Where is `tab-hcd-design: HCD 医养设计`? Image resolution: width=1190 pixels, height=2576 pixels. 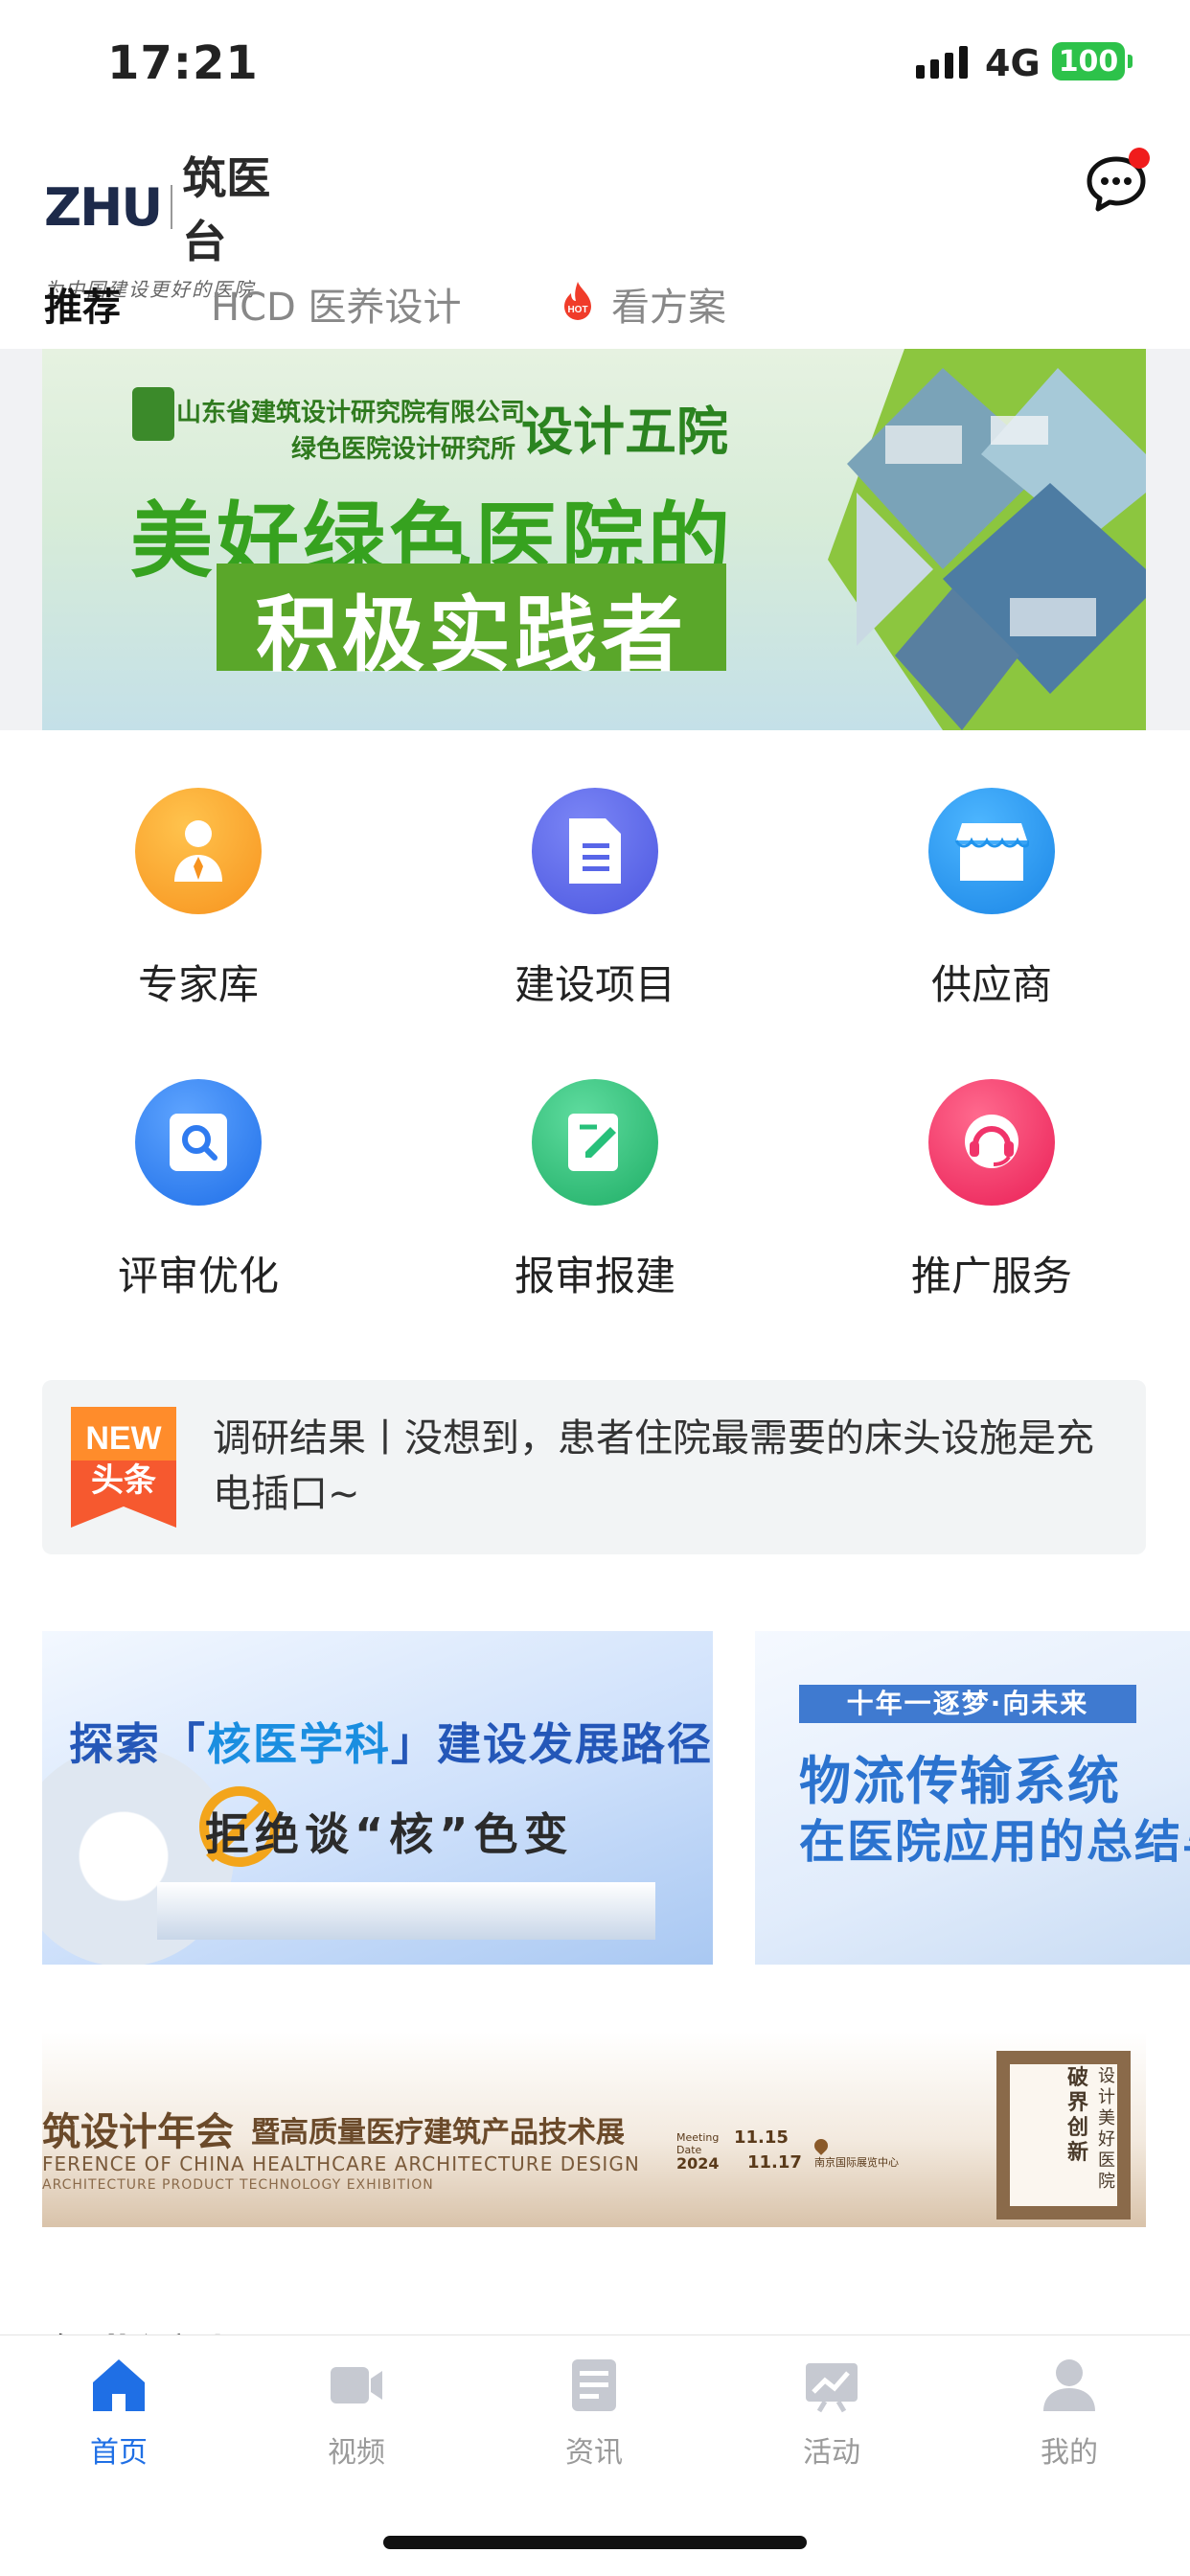
tab-hcd-design: HCD 医养设计 is located at coordinates (336, 304).